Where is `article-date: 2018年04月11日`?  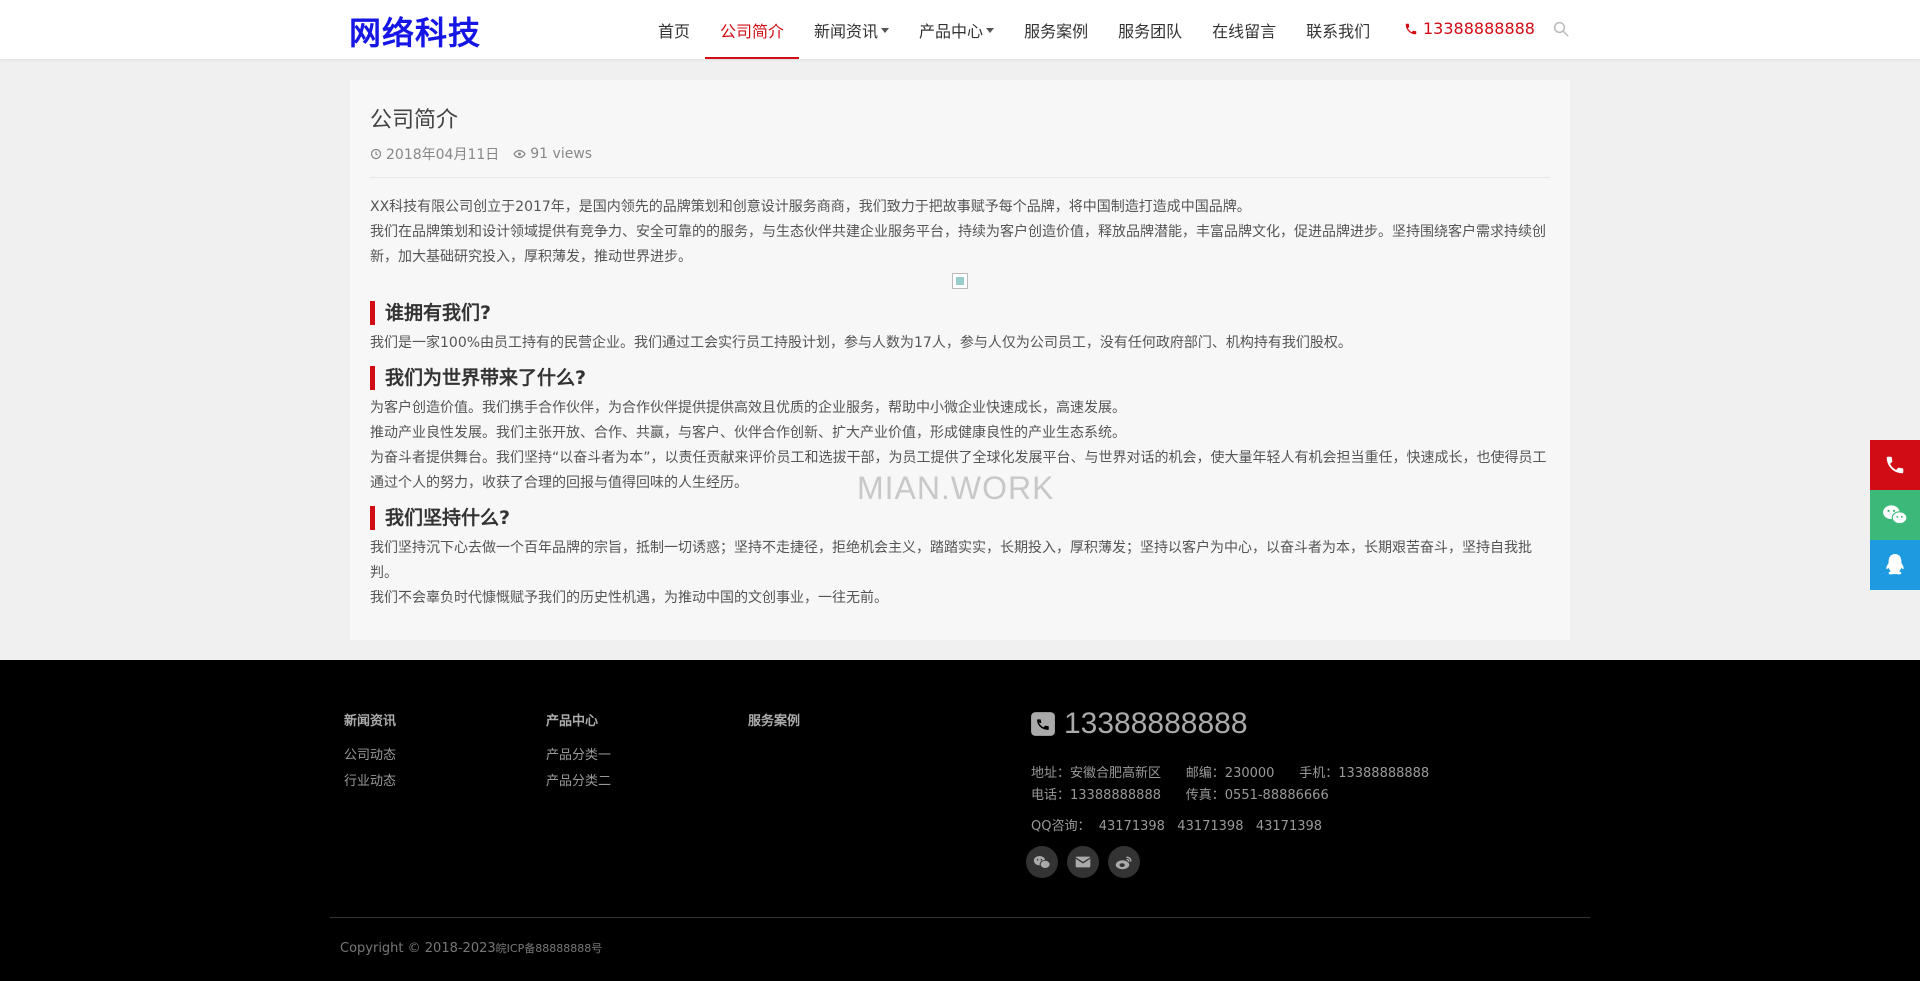
article-date: 2018年04月11日 is located at coordinates (434, 154).